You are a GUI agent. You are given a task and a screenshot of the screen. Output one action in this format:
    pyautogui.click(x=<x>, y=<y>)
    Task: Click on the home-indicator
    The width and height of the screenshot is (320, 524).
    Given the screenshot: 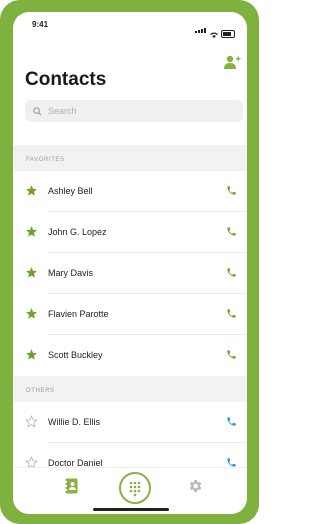 What is the action you would take?
    pyautogui.click(x=131, y=509)
    